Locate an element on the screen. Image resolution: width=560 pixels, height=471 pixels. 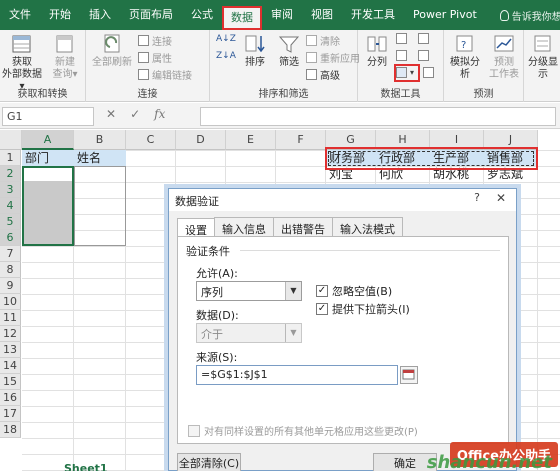
row-header-18: 18 is located at coordinates (10, 430).